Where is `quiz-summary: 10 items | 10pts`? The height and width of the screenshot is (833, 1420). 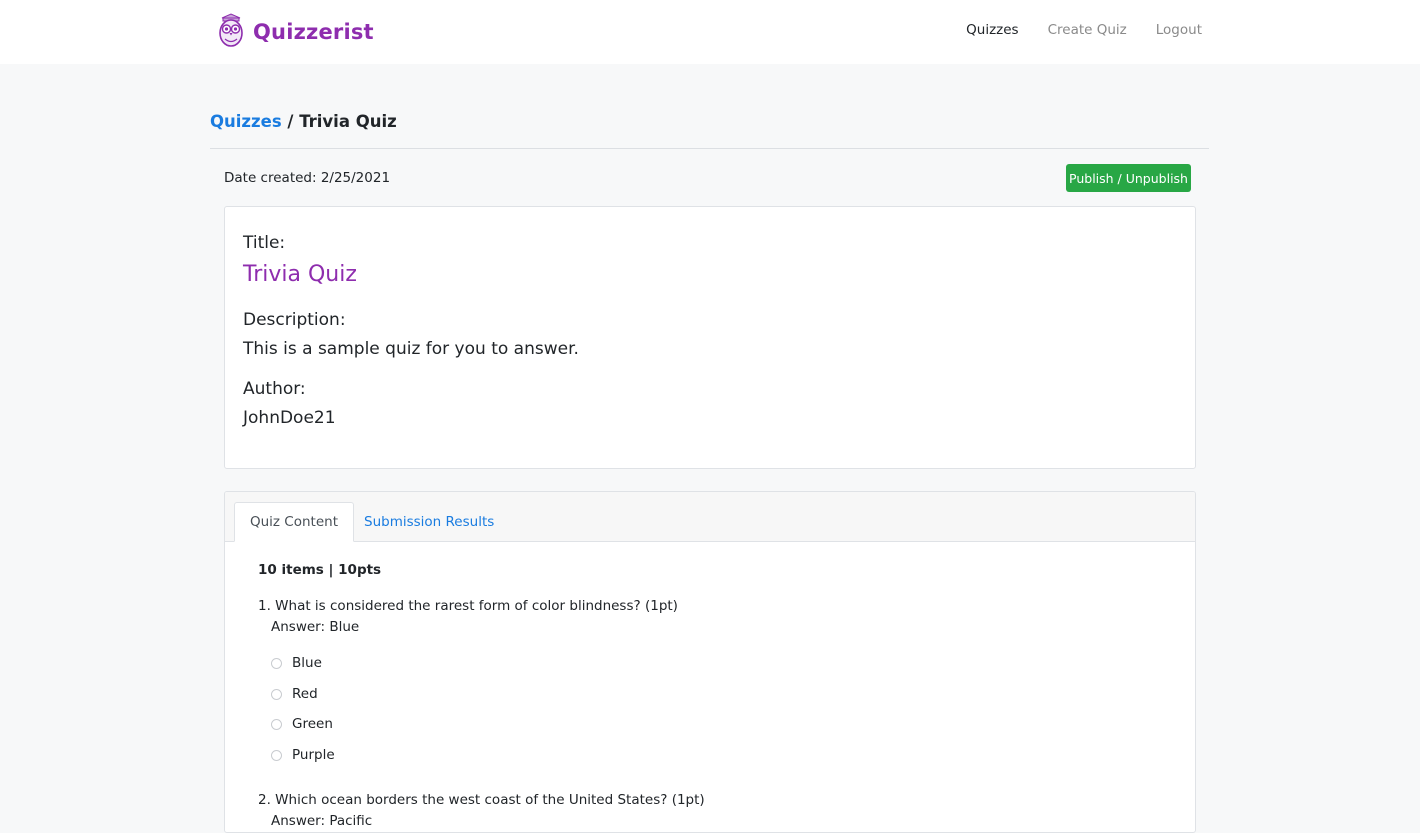
quiz-summary: 10 items | 10pts is located at coordinates (320, 570).